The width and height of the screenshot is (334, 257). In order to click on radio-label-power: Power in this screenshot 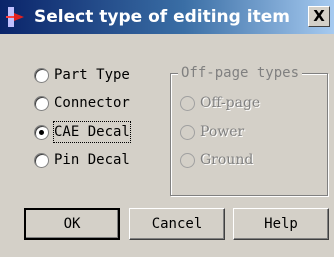, I will do `click(222, 132)`.